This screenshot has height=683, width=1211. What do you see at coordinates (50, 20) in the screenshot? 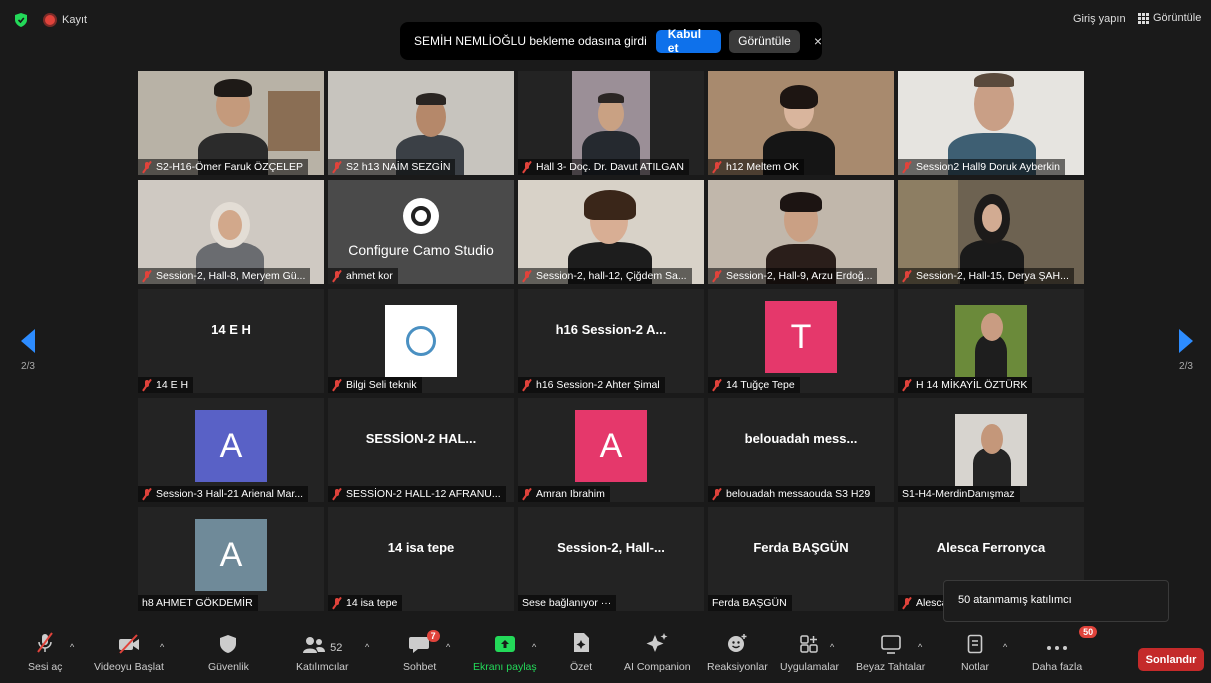
I see `recording-icon` at bounding box center [50, 20].